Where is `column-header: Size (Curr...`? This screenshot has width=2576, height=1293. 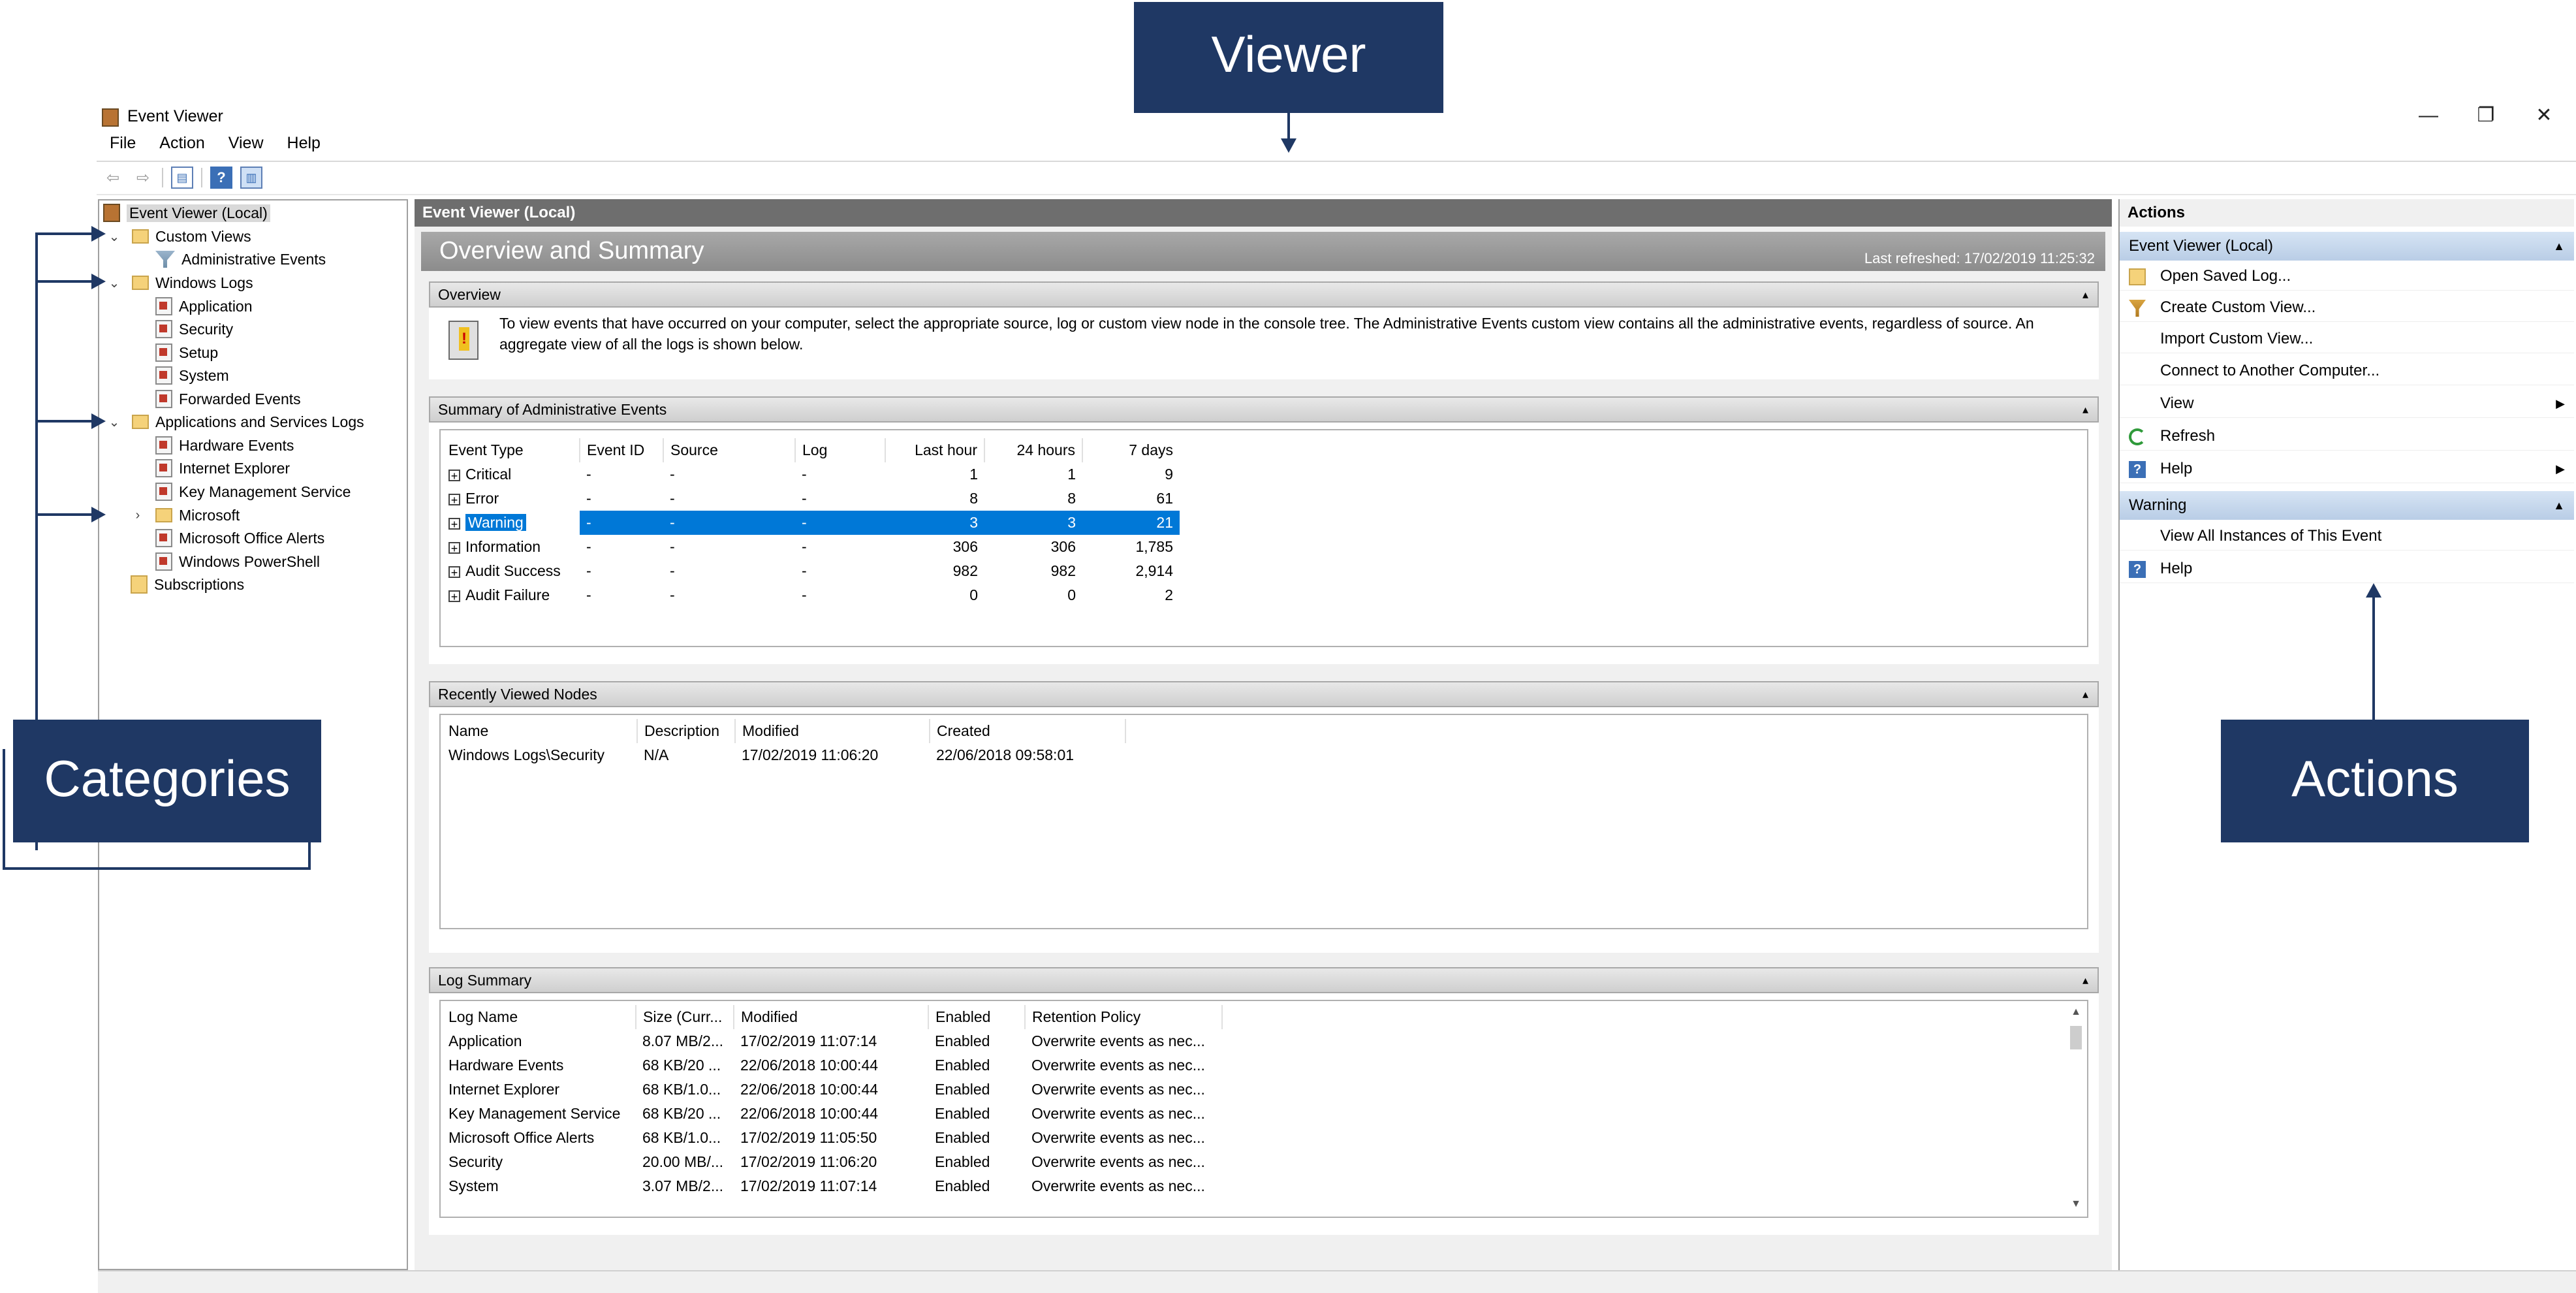
column-header: Size (Curr... is located at coordinates (685, 1017).